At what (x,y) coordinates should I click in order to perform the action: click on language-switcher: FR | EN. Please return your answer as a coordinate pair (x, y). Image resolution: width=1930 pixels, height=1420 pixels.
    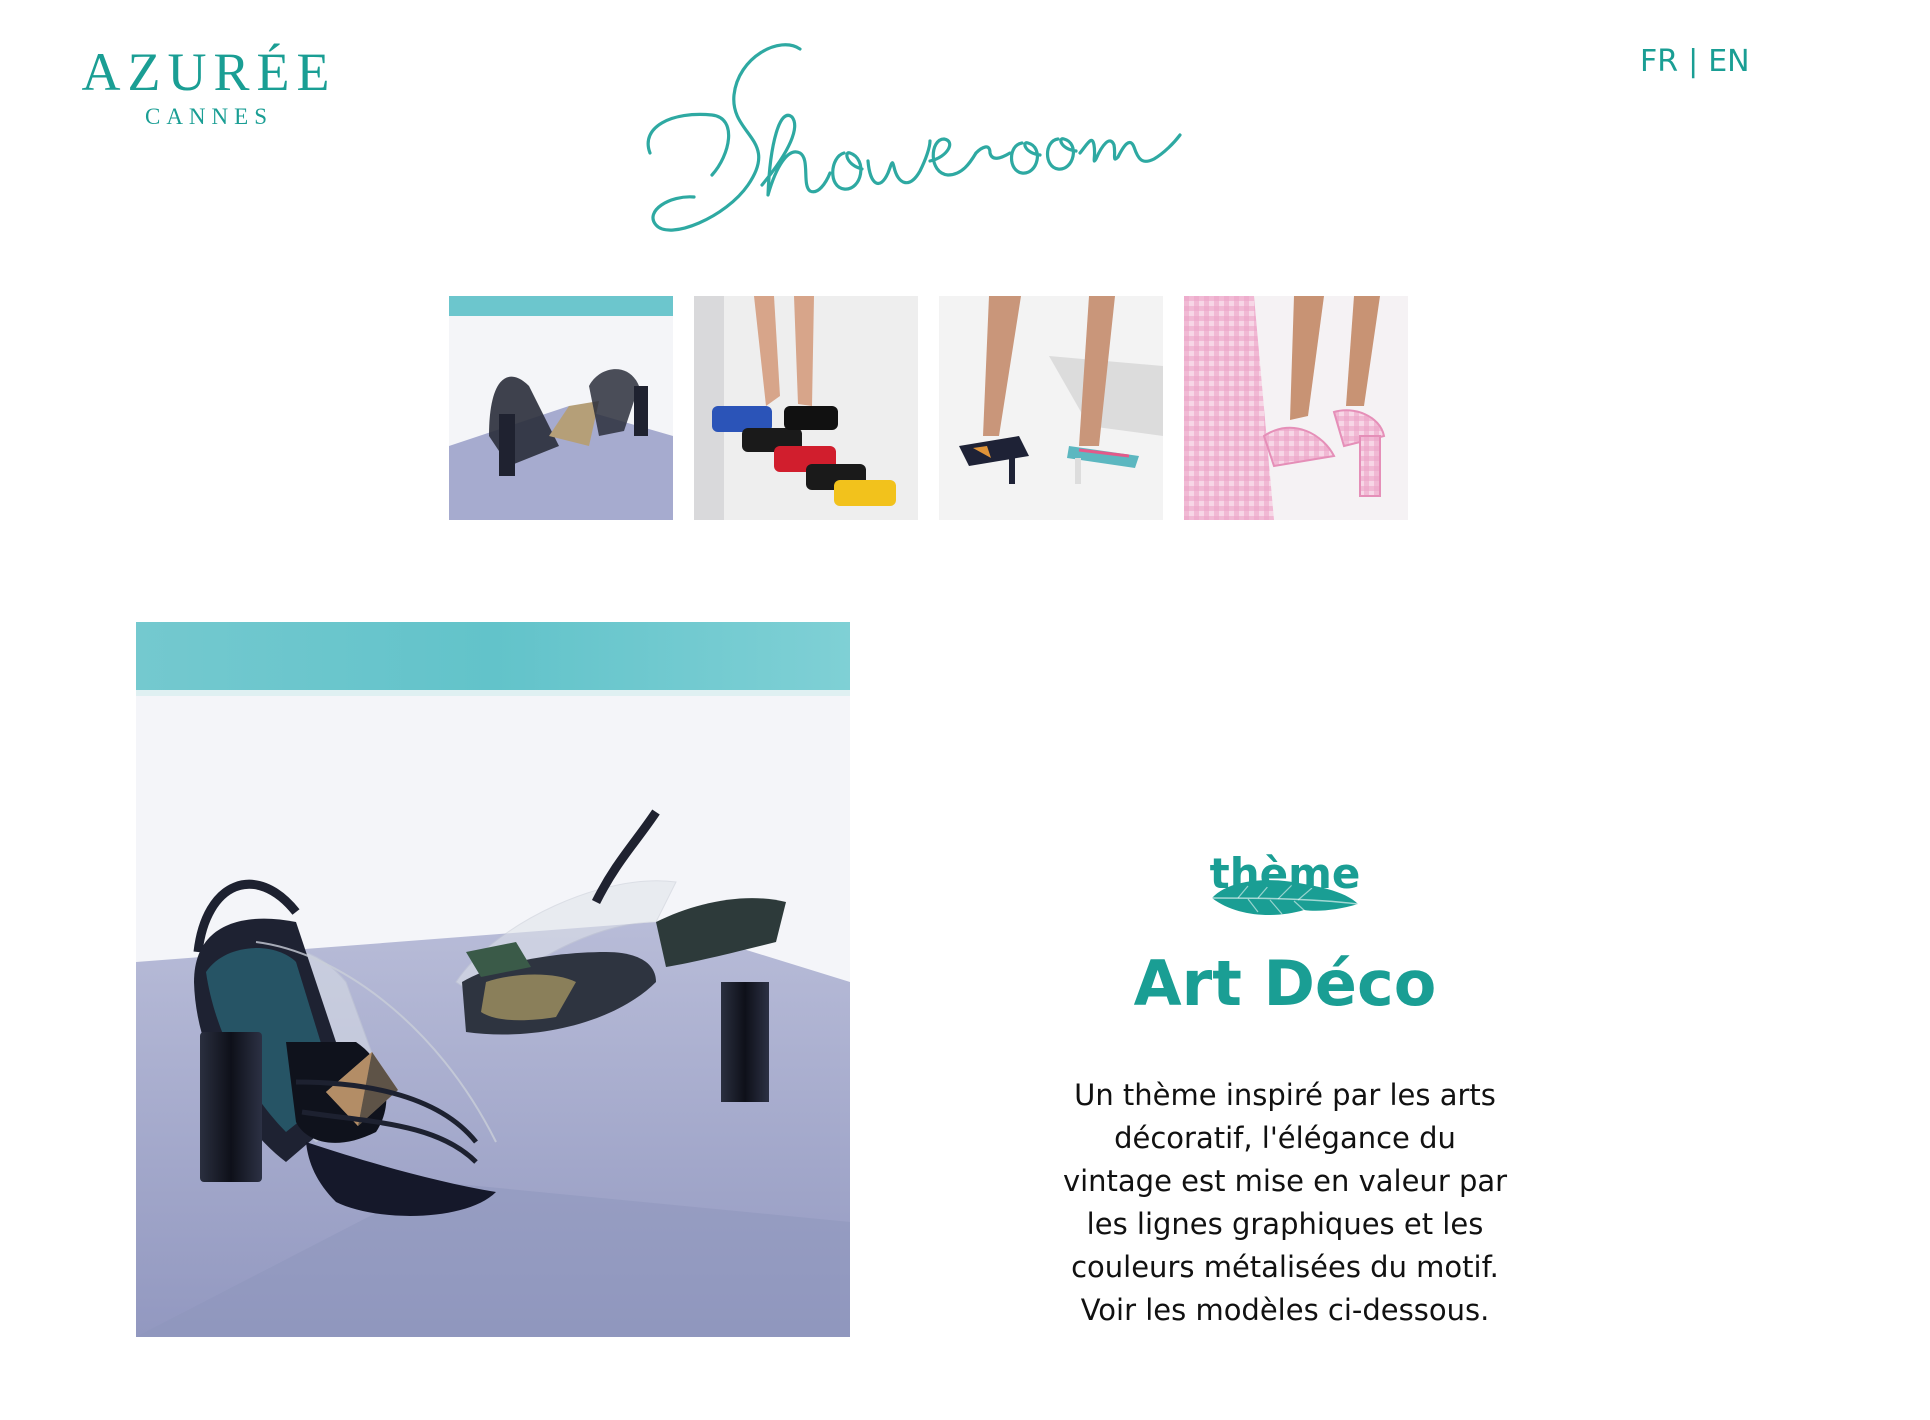
    Looking at the image, I should click on (1695, 61).